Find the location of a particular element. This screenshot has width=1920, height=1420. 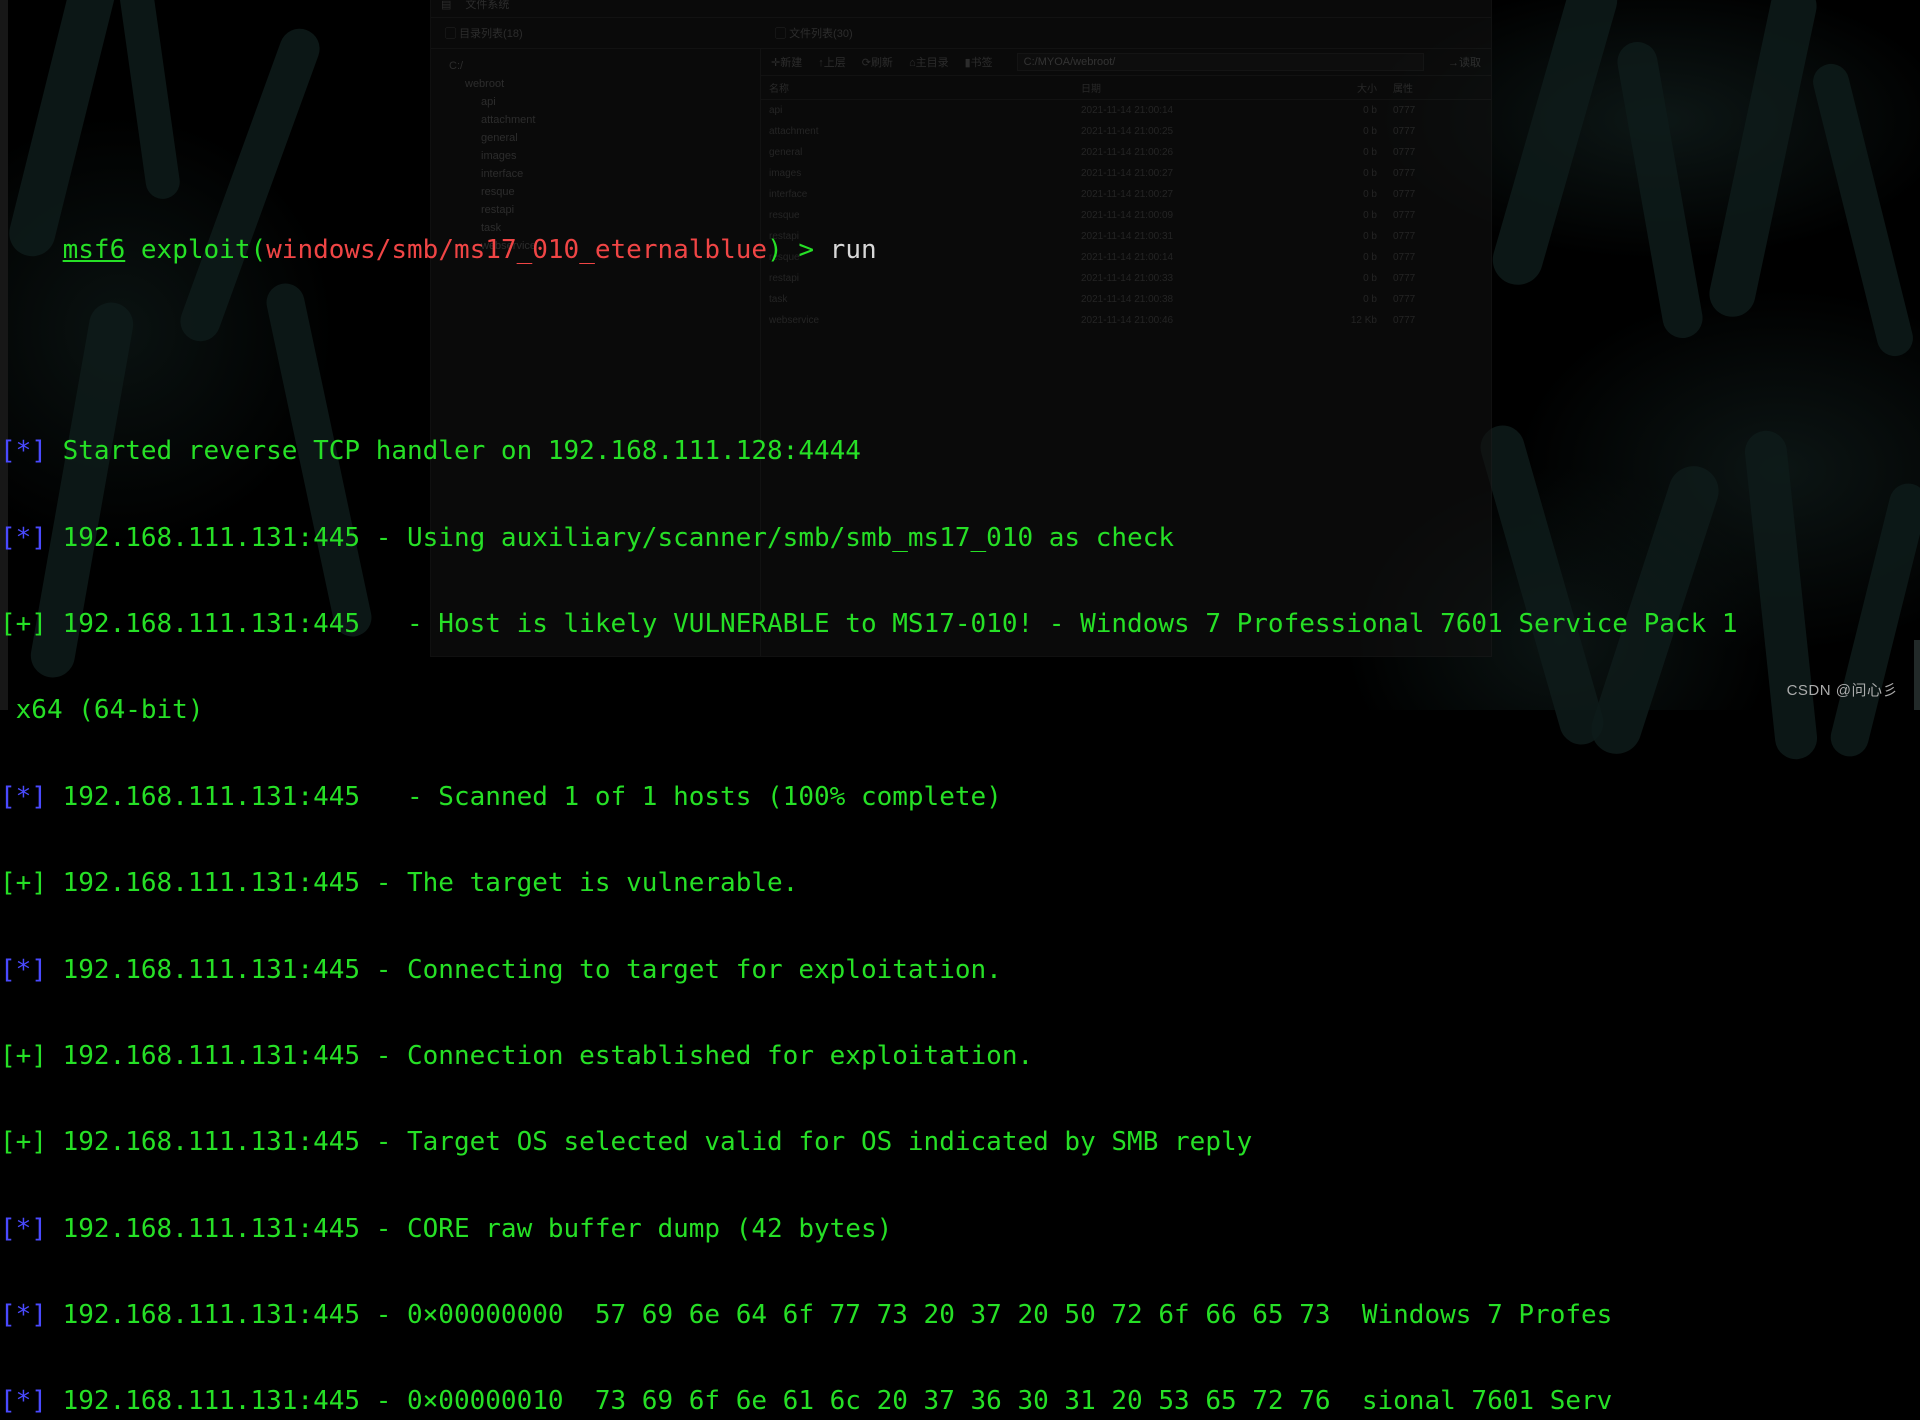

output-line-wrap: x64 (64-bit) is located at coordinates (960, 710).